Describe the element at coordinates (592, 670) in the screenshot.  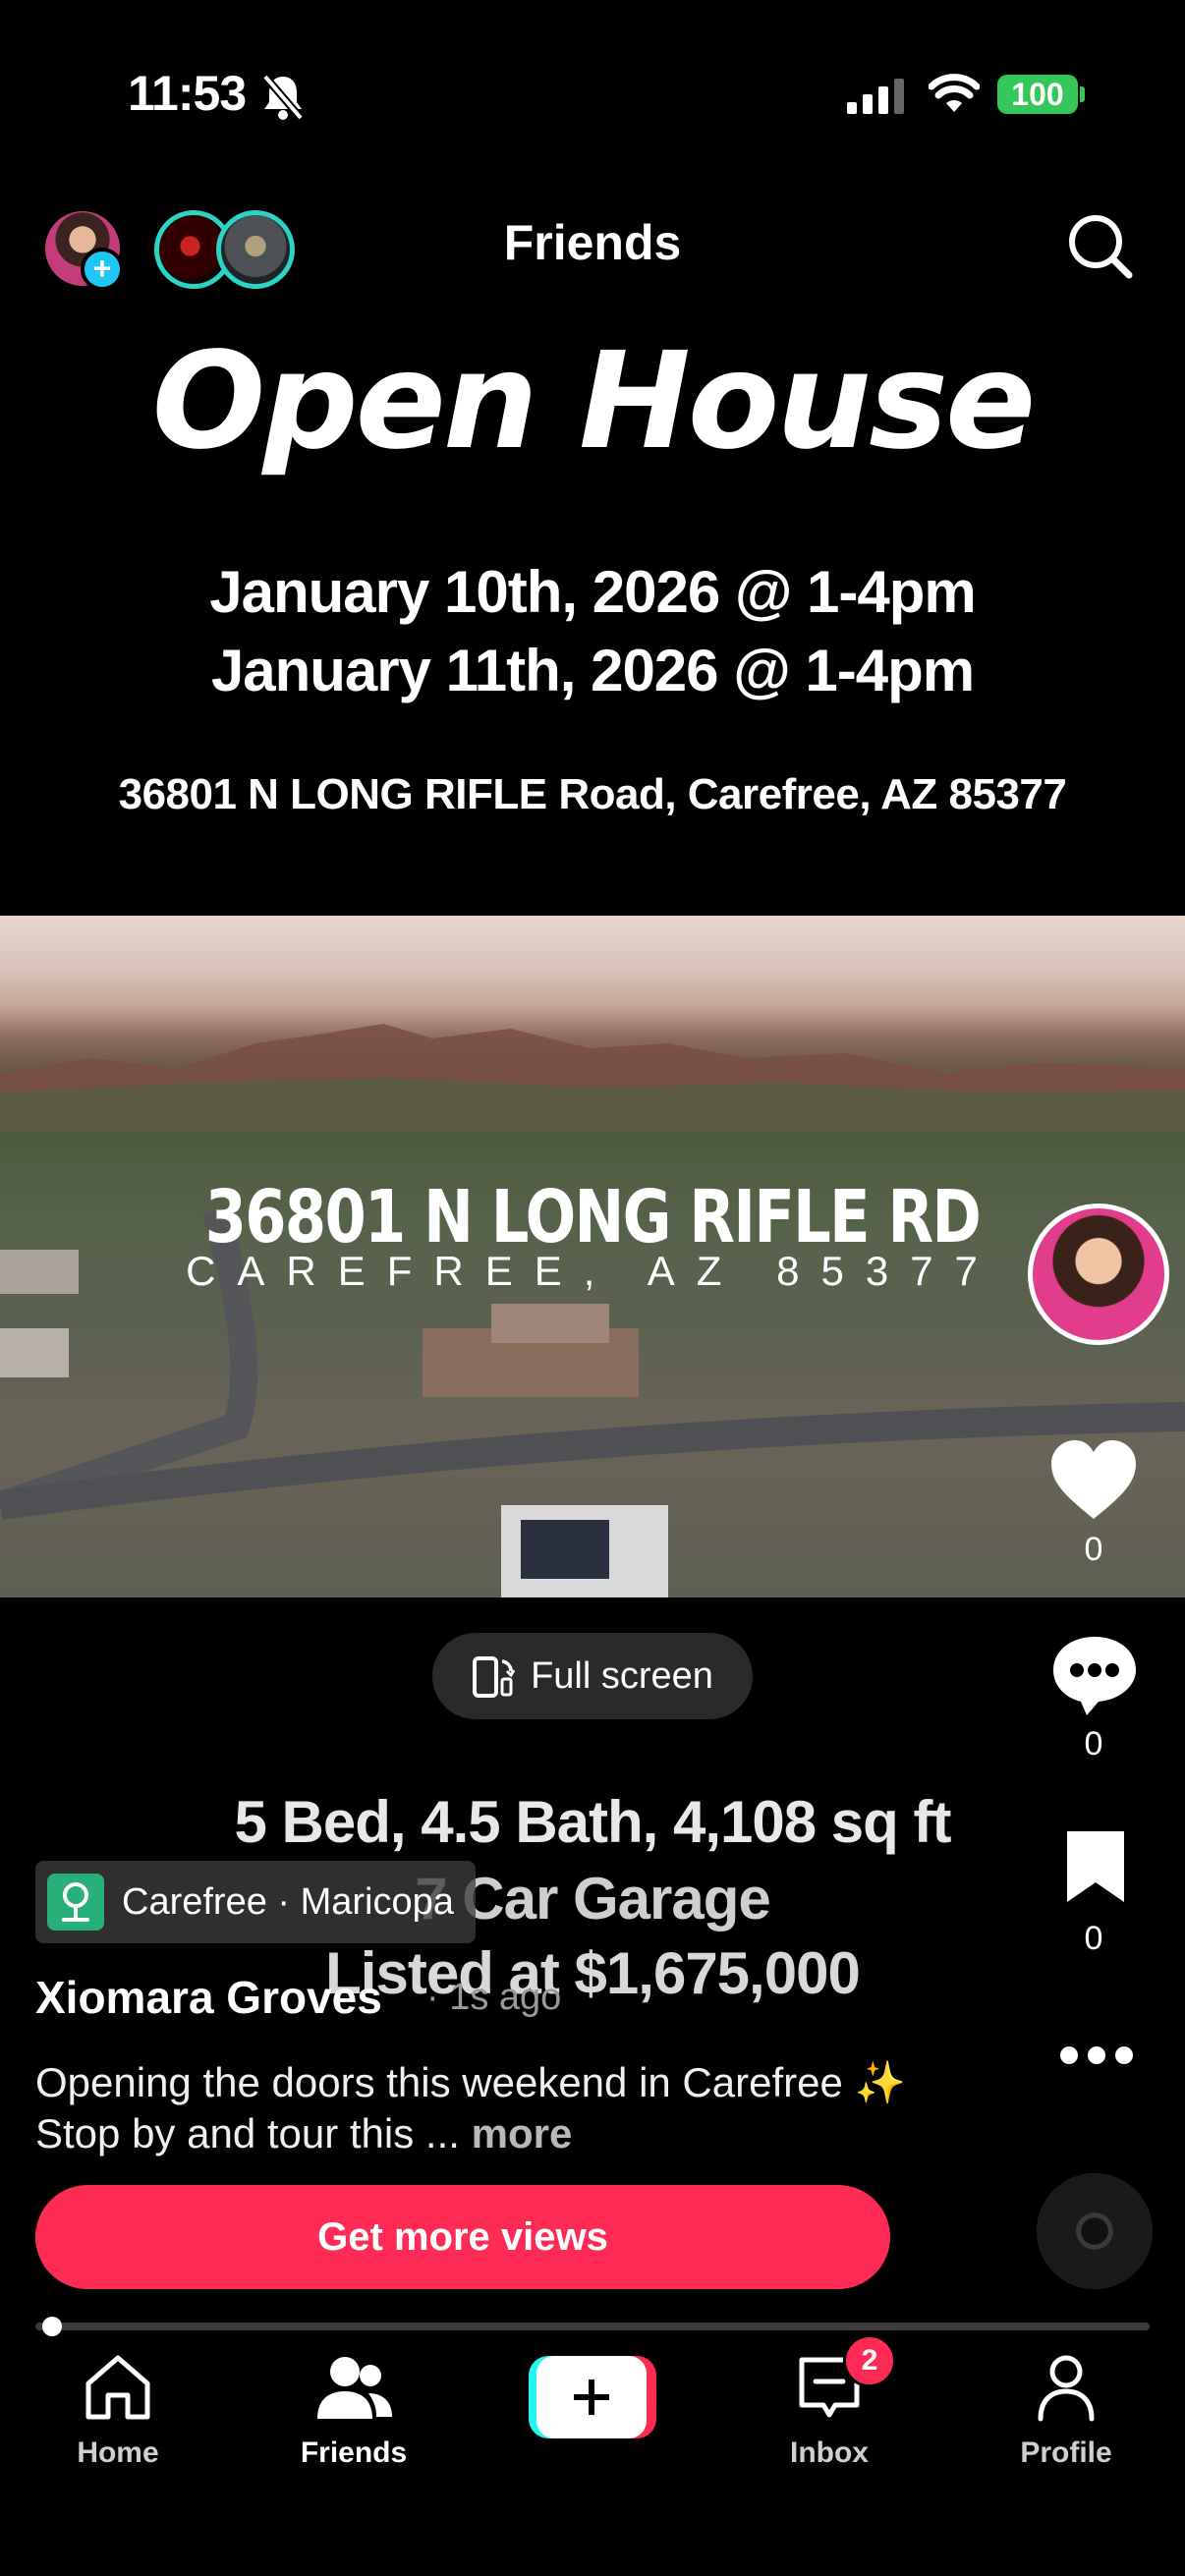
I see `open-house-date: January 11th, 2026 @ 1-4pm` at that location.